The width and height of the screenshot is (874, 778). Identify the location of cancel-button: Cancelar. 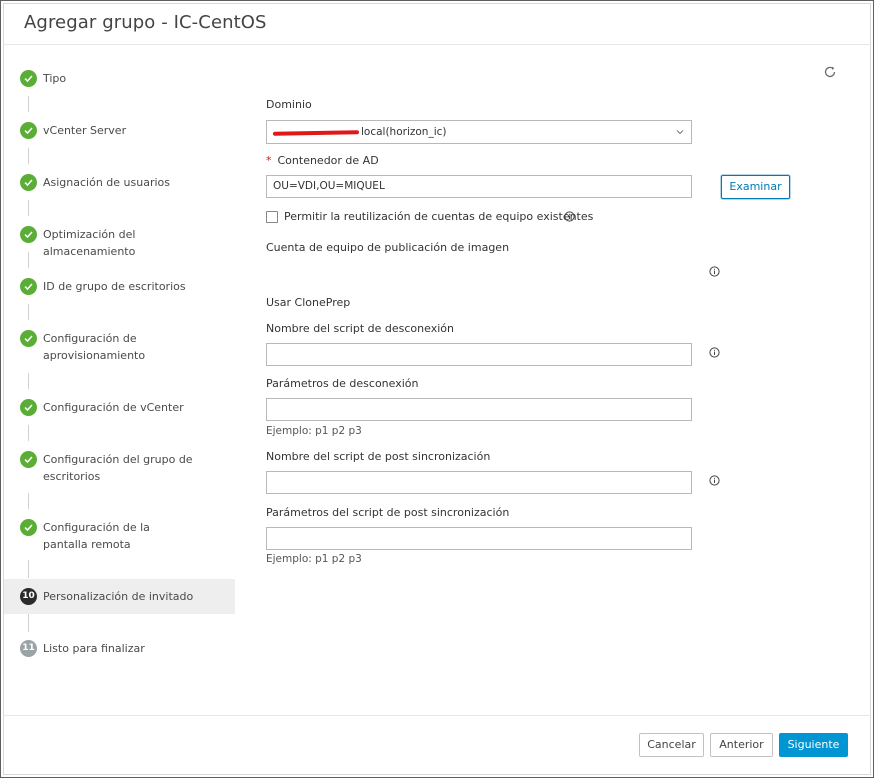
(671, 745).